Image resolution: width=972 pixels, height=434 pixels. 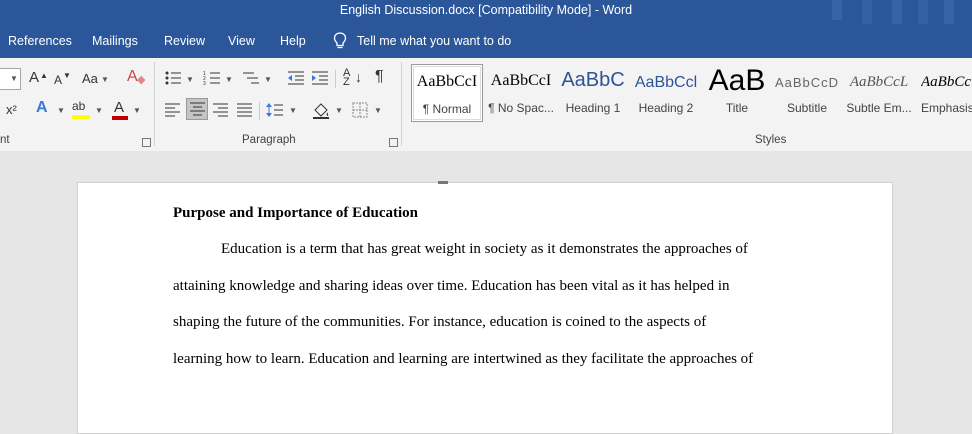 What do you see at coordinates (807, 93) in the screenshot?
I see `style-subtitle: AaBbCcD Subtitle` at bounding box center [807, 93].